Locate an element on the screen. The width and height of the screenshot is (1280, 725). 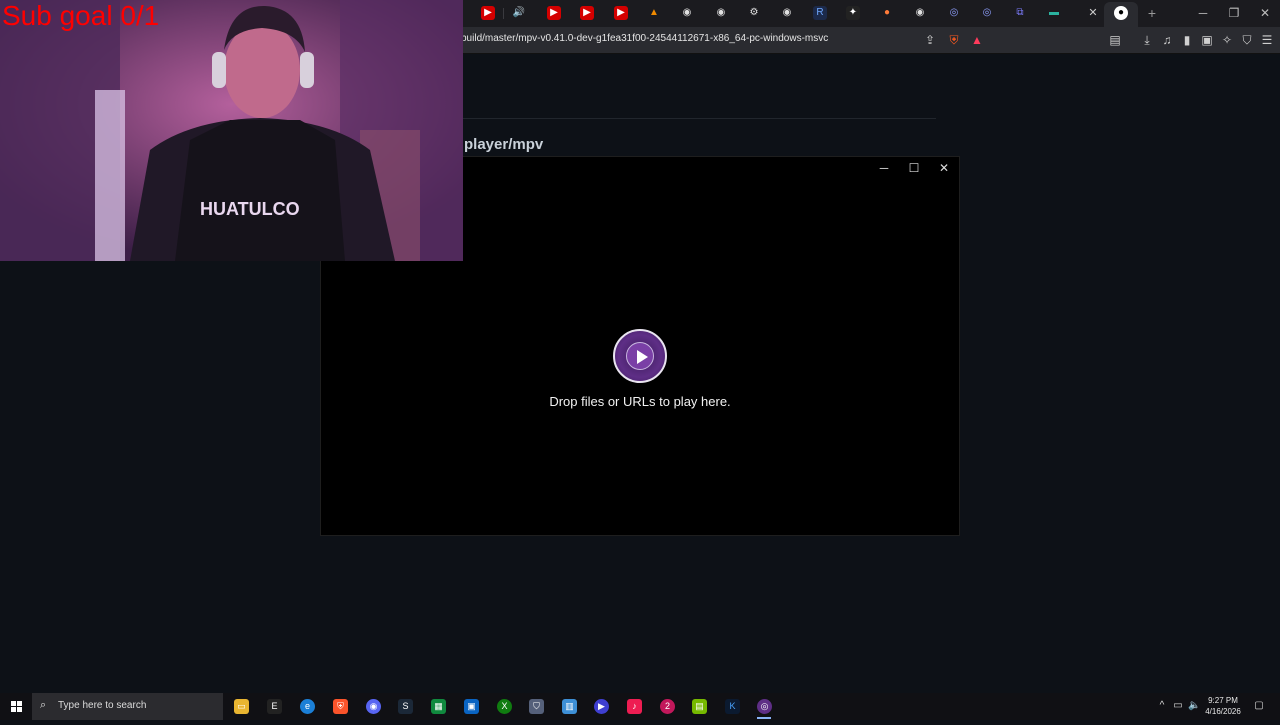
maximize-button: ❐ is located at coordinates (1234, 13).